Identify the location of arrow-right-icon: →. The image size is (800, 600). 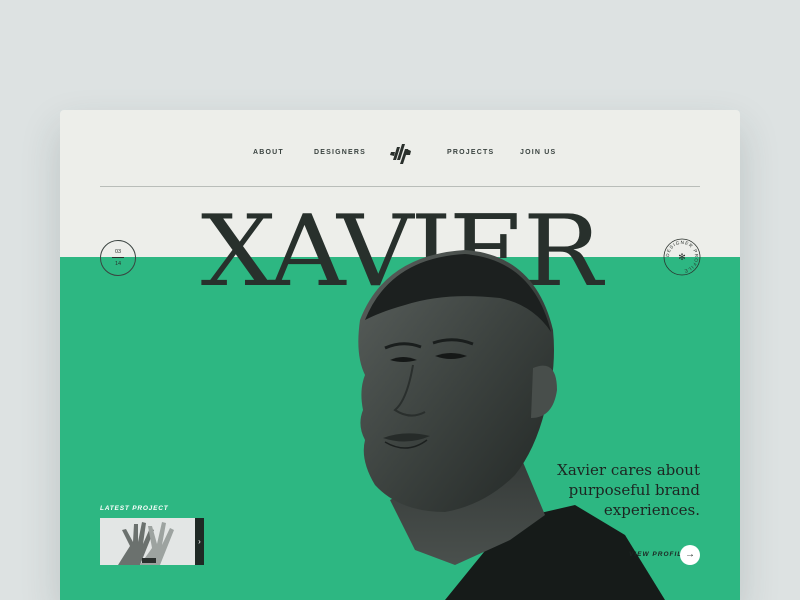
(690, 554).